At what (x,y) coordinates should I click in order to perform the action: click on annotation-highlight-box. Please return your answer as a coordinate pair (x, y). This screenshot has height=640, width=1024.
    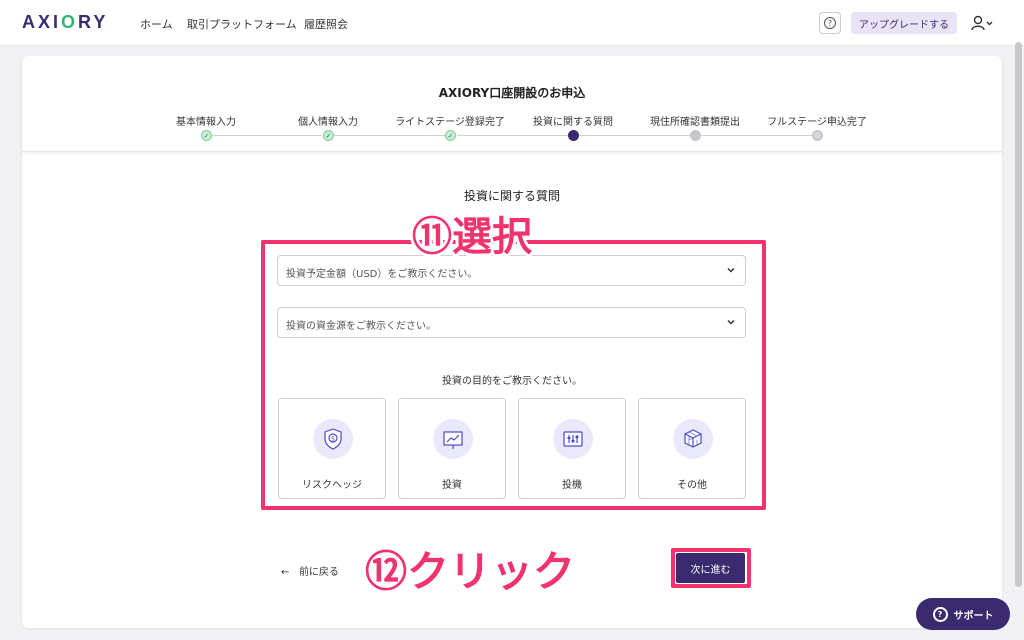
    Looking at the image, I should click on (711, 568).